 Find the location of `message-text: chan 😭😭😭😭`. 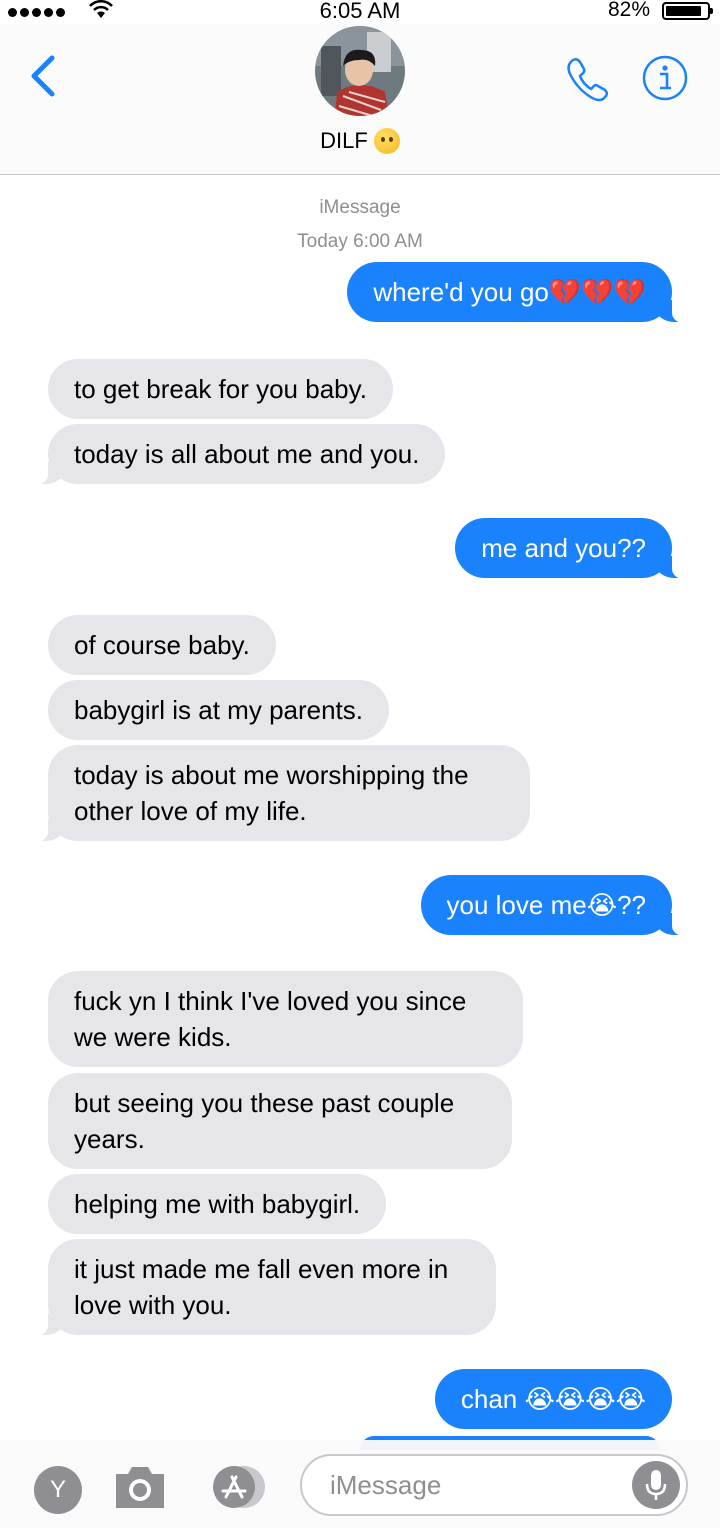

message-text: chan 😭😭😭😭 is located at coordinates (553, 1399).